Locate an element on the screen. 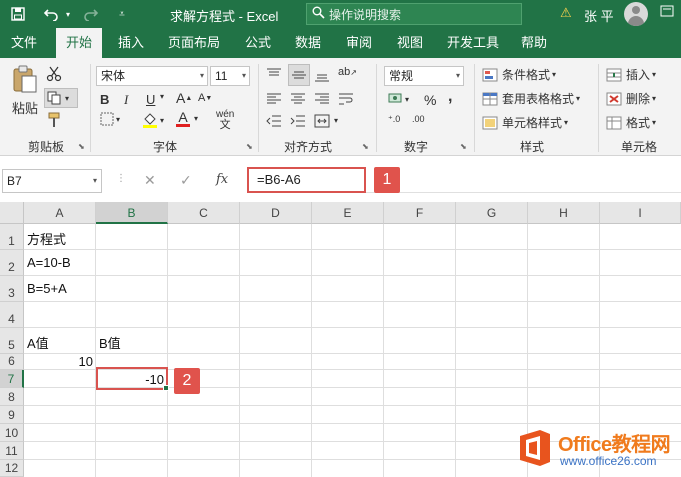 The image size is (681, 477). tab-data: 数据 is located at coordinates (308, 43).